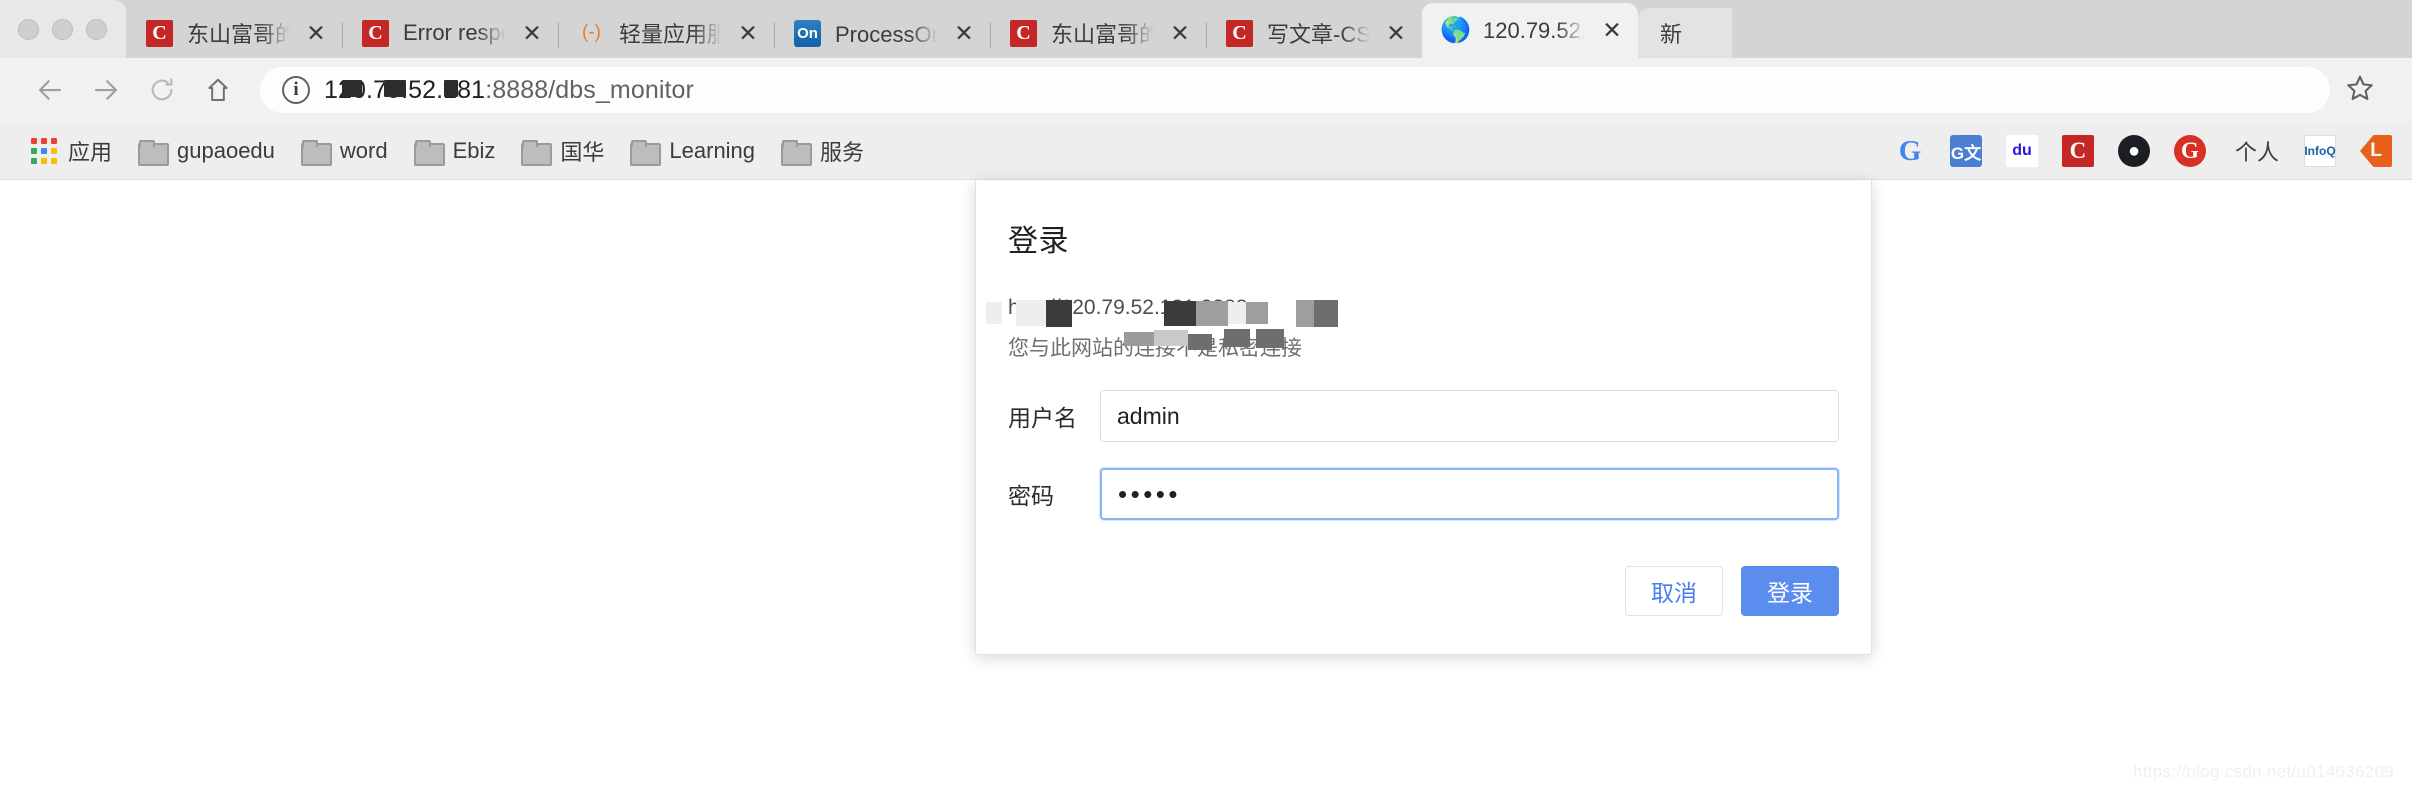 The height and width of the screenshot is (798, 2412). What do you see at coordinates (712, 150) in the screenshot?
I see `bookmark-label: Learning` at bounding box center [712, 150].